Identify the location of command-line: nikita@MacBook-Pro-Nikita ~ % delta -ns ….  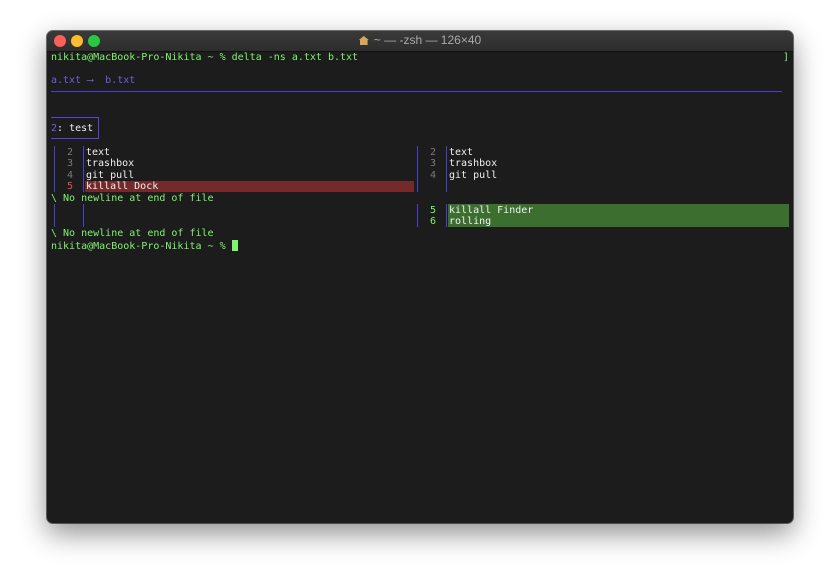
(205, 57).